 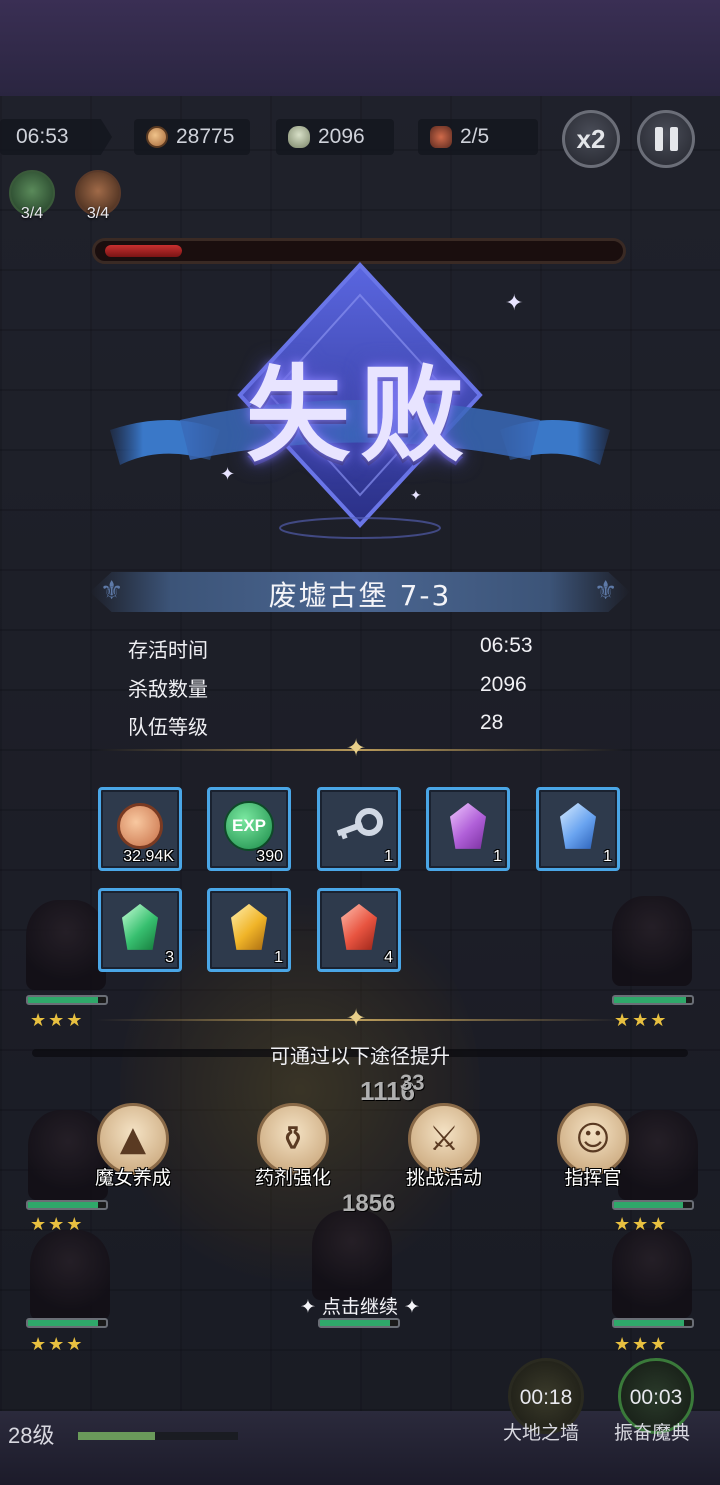 I want to click on reward-red-crystal: 4, so click(x=359, y=930).